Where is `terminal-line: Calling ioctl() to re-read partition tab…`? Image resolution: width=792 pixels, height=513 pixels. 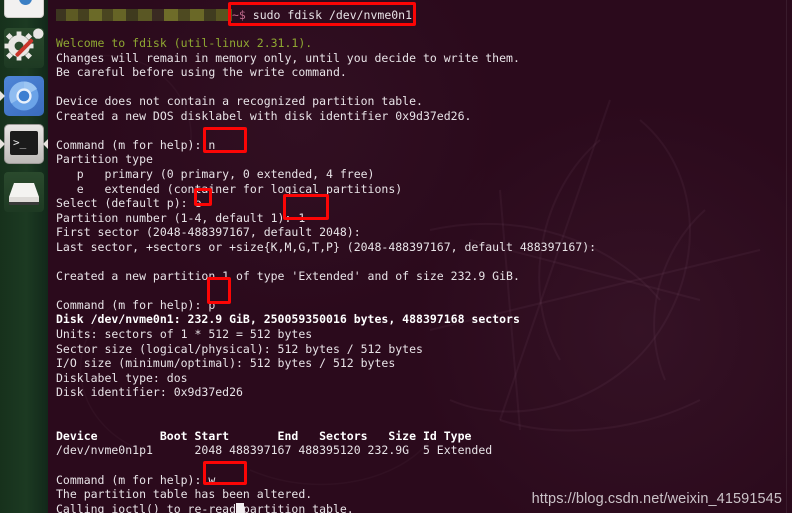 terminal-line: Calling ioctl() to re-read partition tab… is located at coordinates (205, 507).